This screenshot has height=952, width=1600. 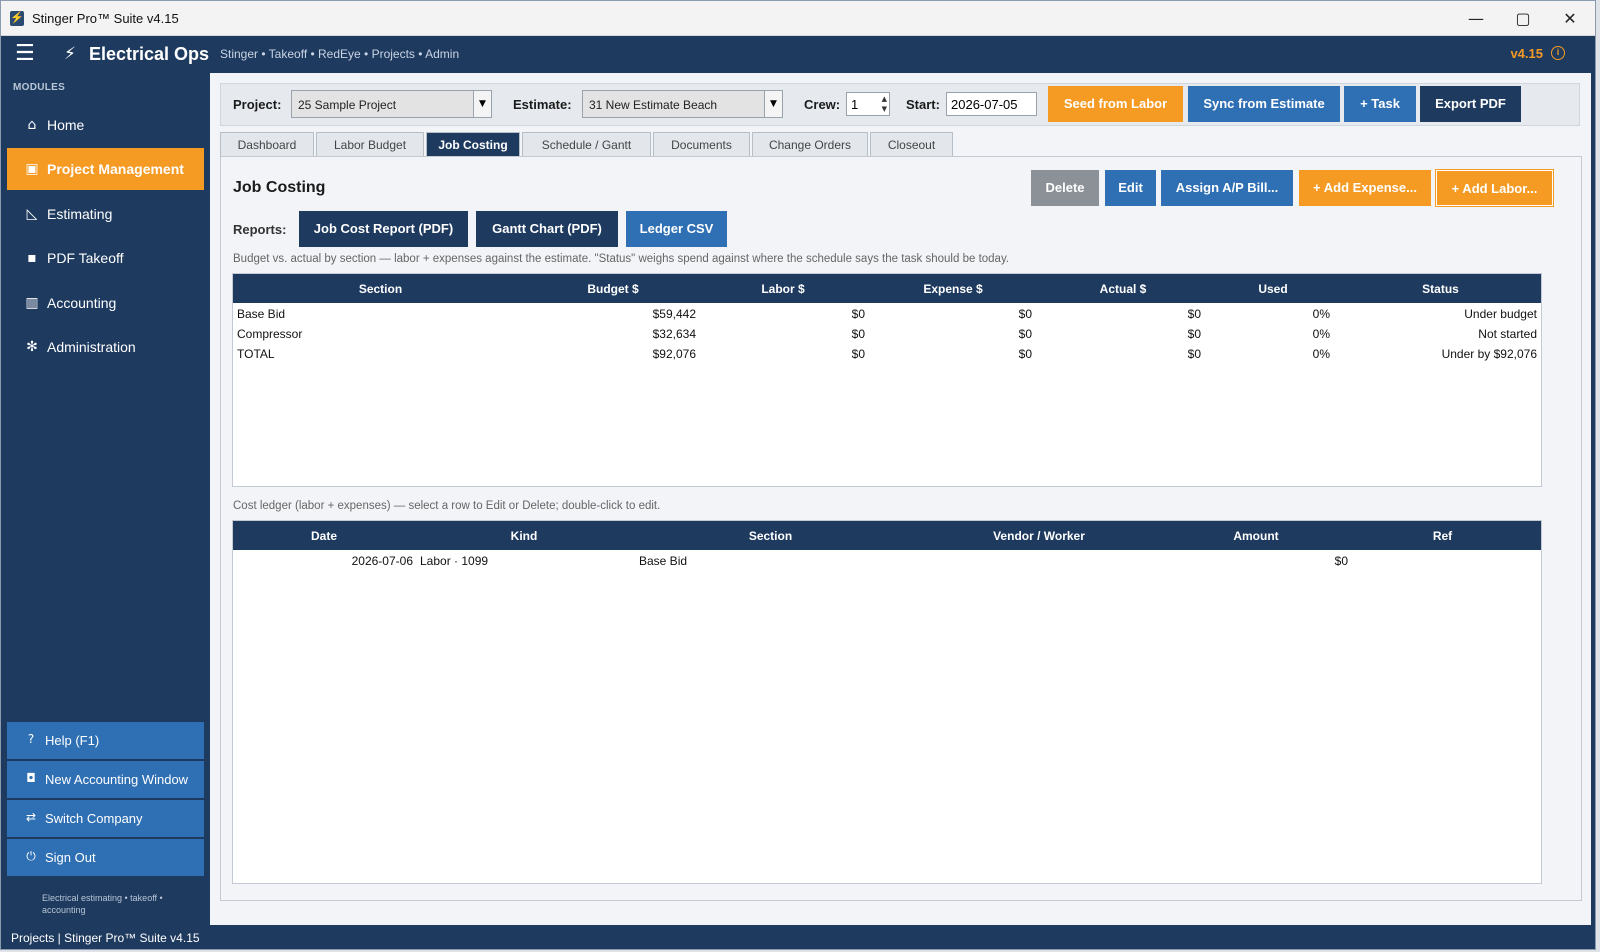 What do you see at coordinates (256, 354) in the screenshot?
I see `cell-section: TOTAL` at bounding box center [256, 354].